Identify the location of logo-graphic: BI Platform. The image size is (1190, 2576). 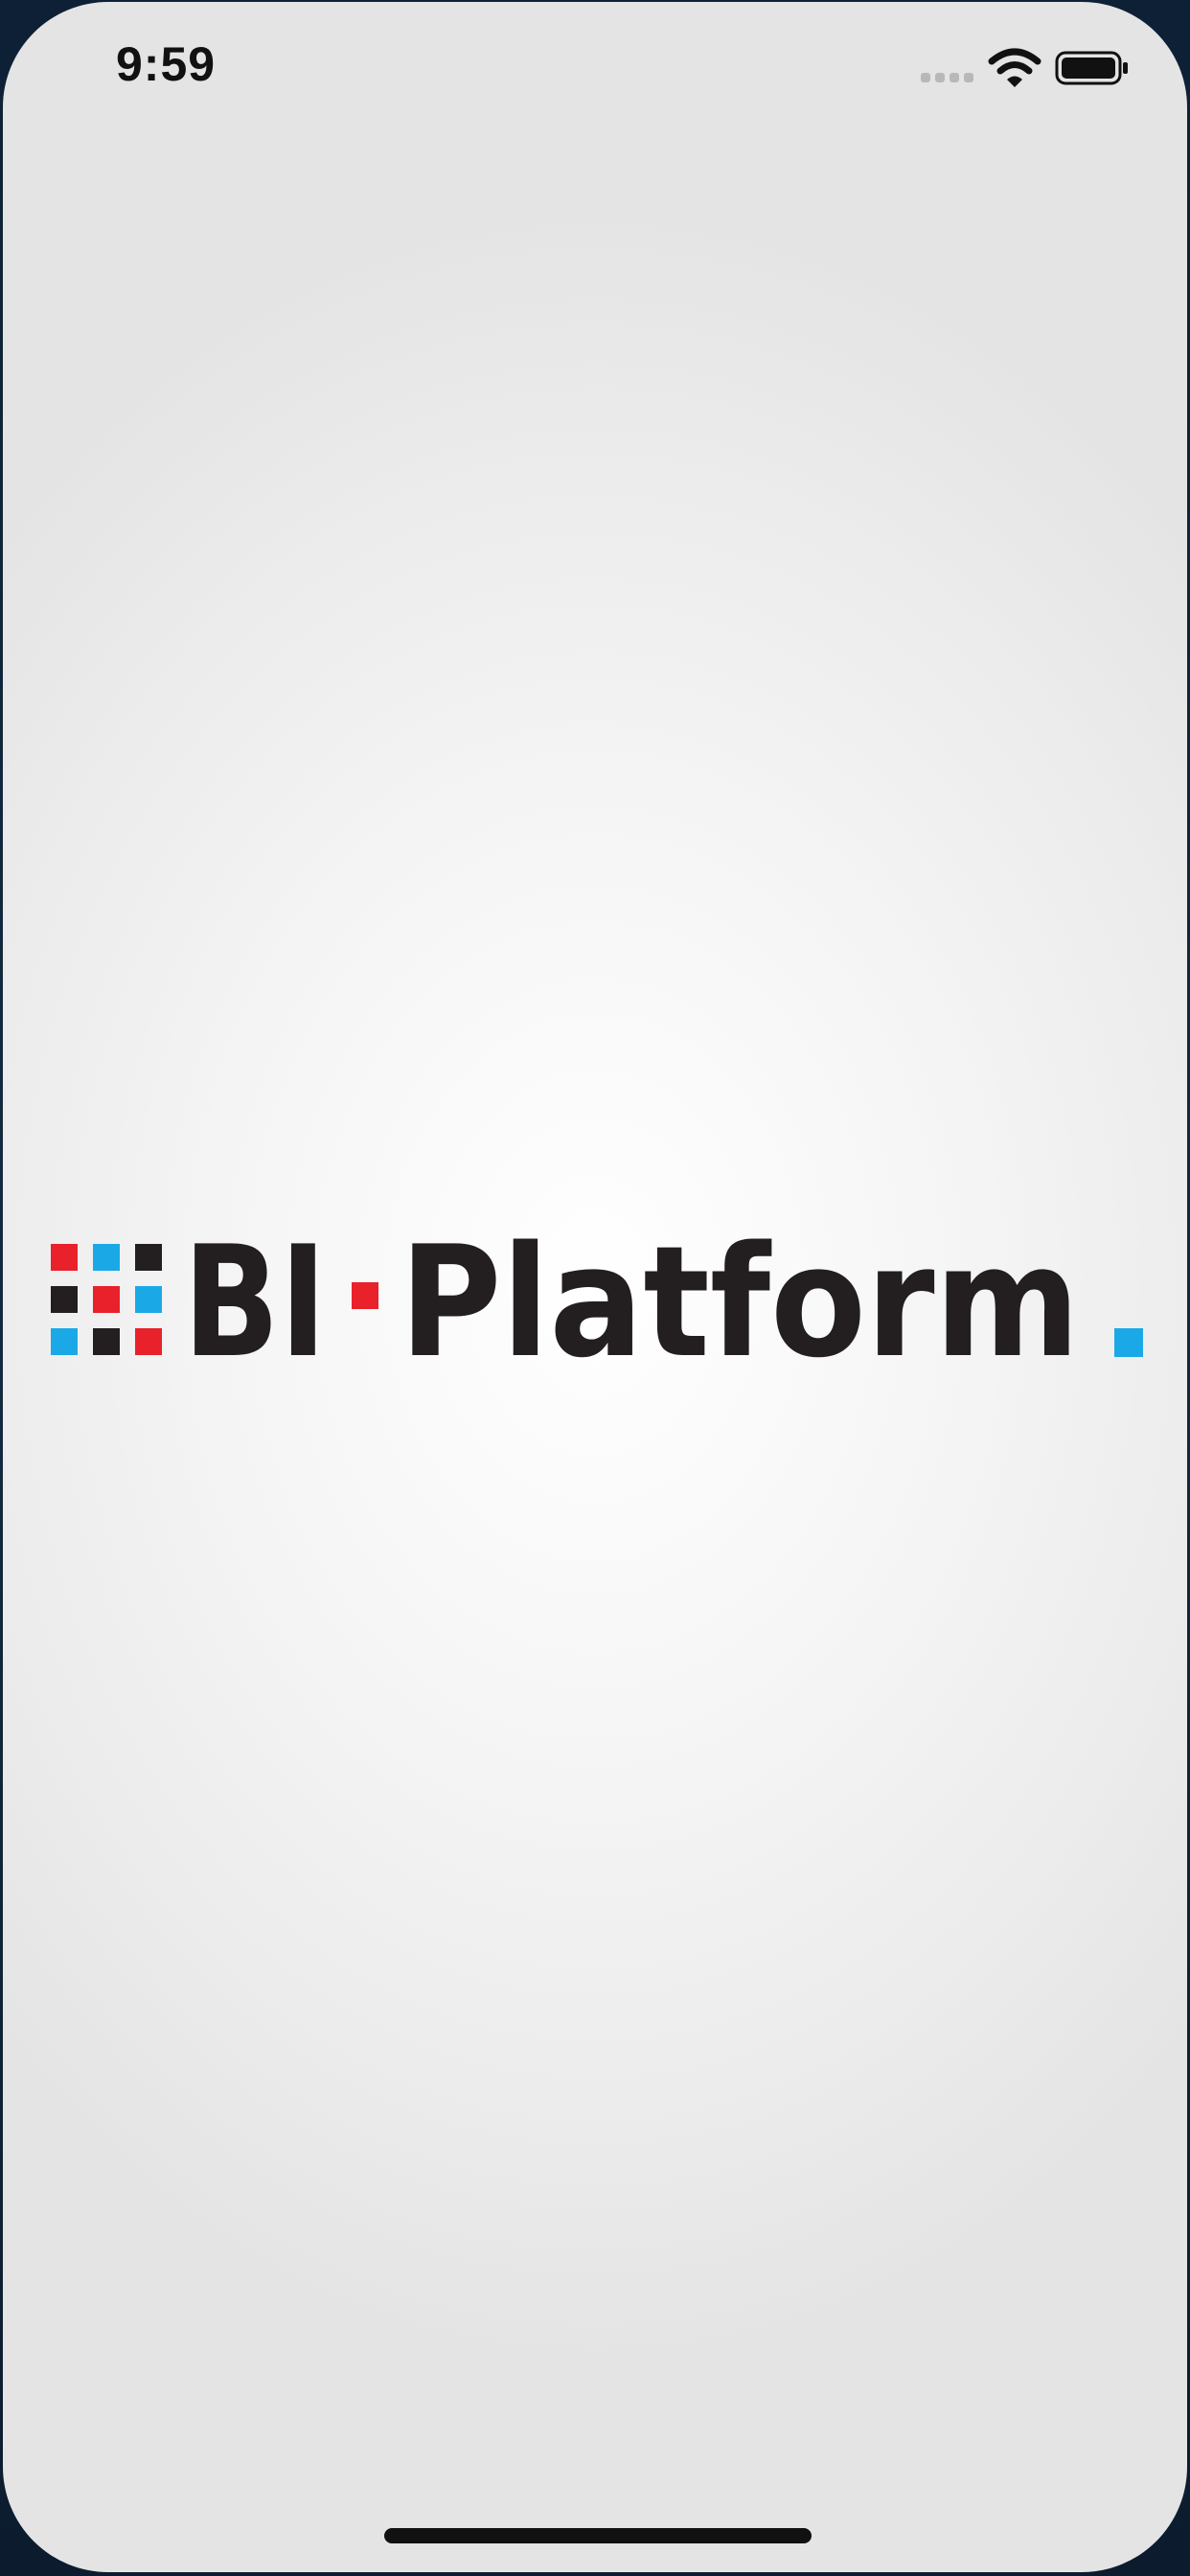
(597, 1300).